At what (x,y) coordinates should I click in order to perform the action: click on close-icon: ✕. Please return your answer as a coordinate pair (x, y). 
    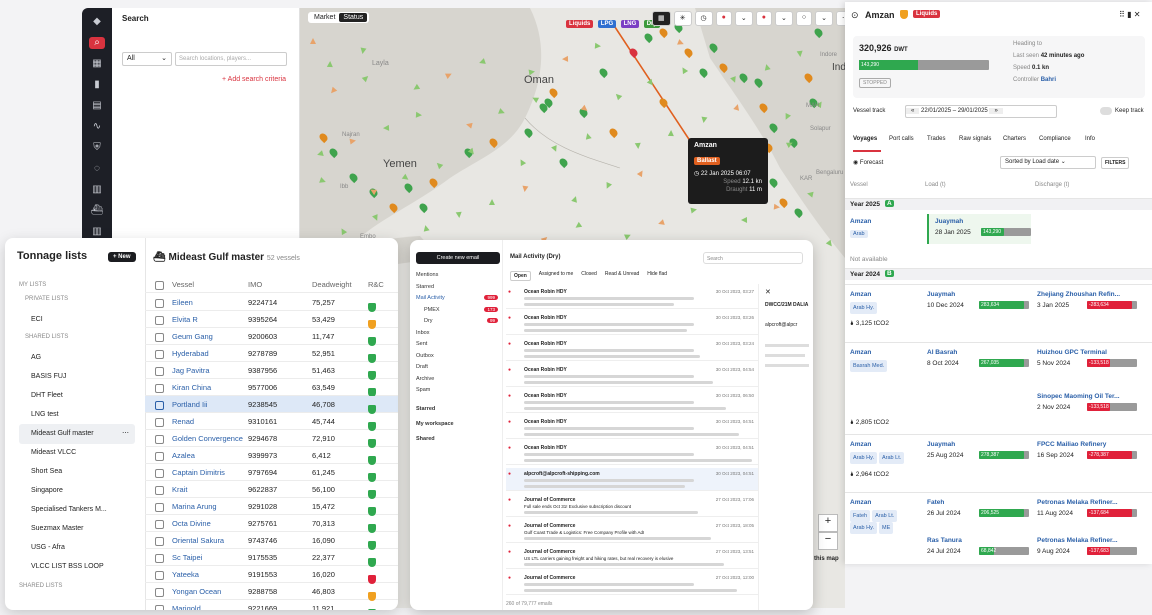
    Looking at the image, I should click on (768, 292).